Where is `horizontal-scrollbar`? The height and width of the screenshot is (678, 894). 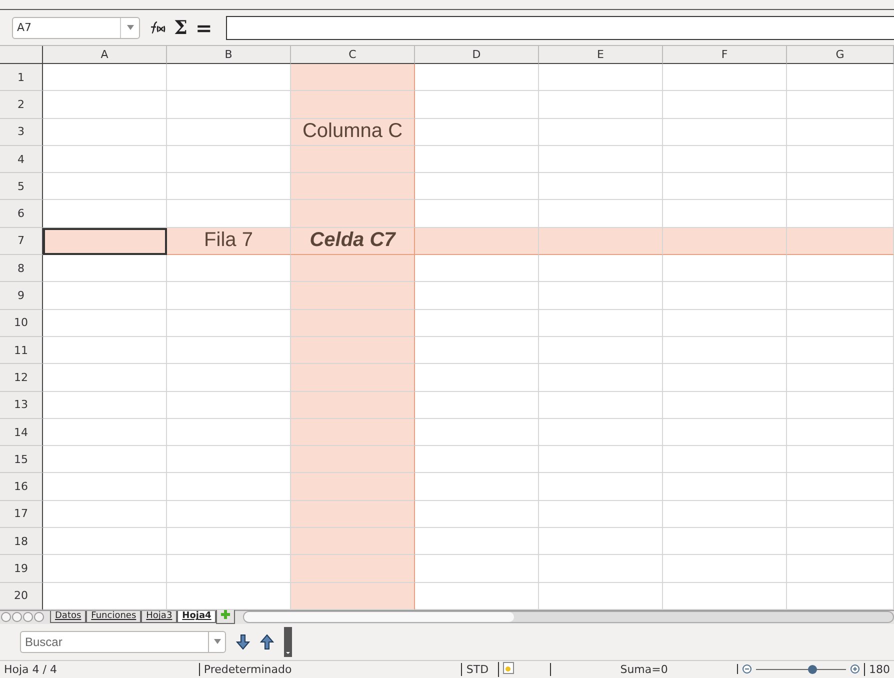 horizontal-scrollbar is located at coordinates (568, 617).